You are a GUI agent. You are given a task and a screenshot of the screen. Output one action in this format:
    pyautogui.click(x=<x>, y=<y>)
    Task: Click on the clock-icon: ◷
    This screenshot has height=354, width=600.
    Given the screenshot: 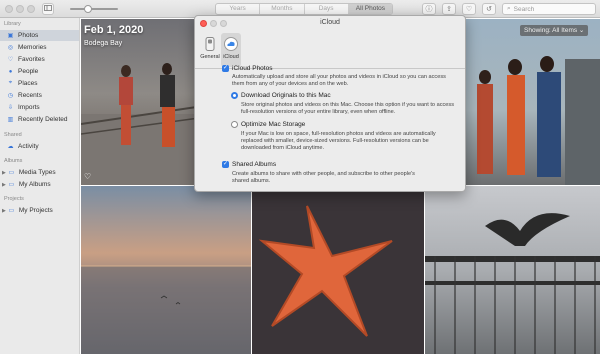 What is the action you would take?
    pyautogui.click(x=10, y=96)
    